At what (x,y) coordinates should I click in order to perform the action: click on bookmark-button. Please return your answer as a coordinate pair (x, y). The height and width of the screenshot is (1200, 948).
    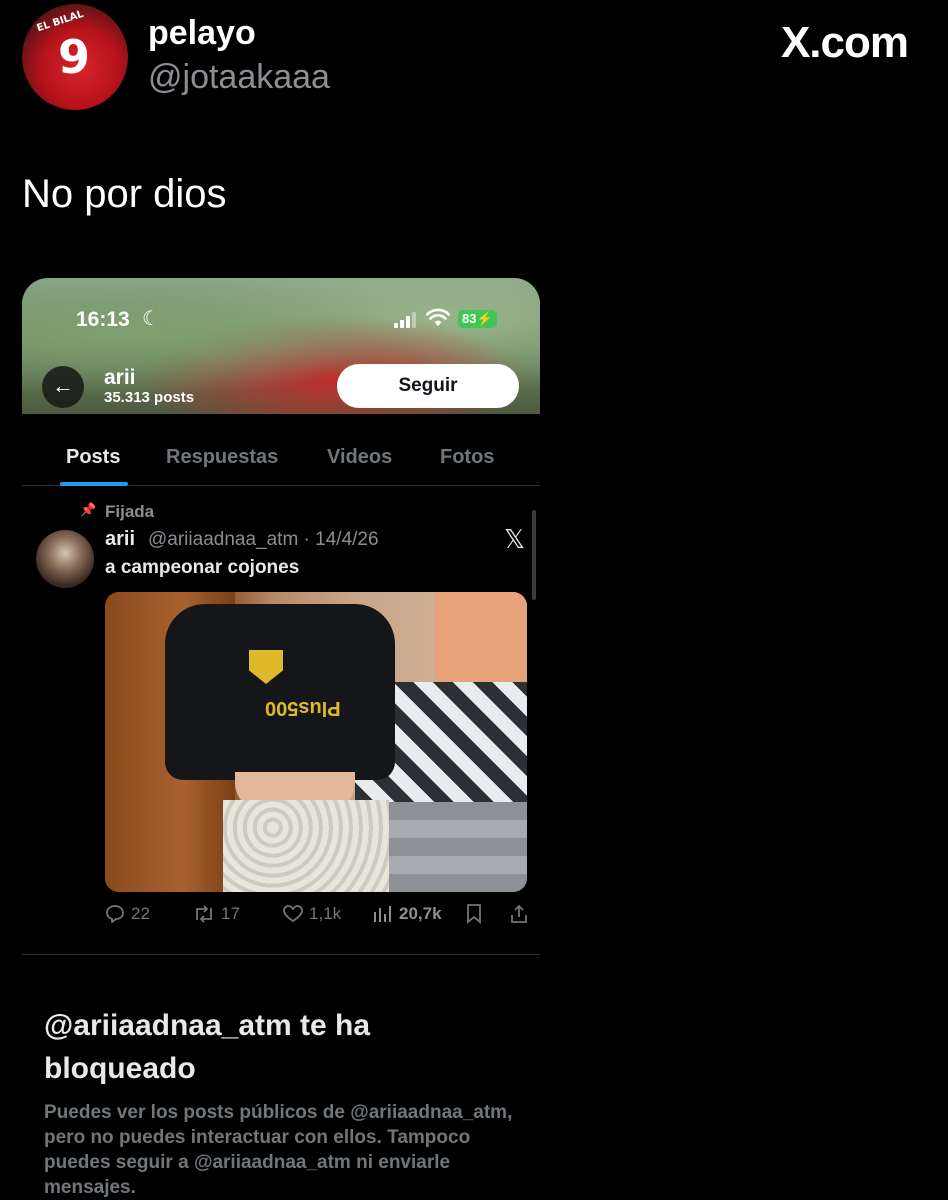
    Looking at the image, I should click on (474, 914).